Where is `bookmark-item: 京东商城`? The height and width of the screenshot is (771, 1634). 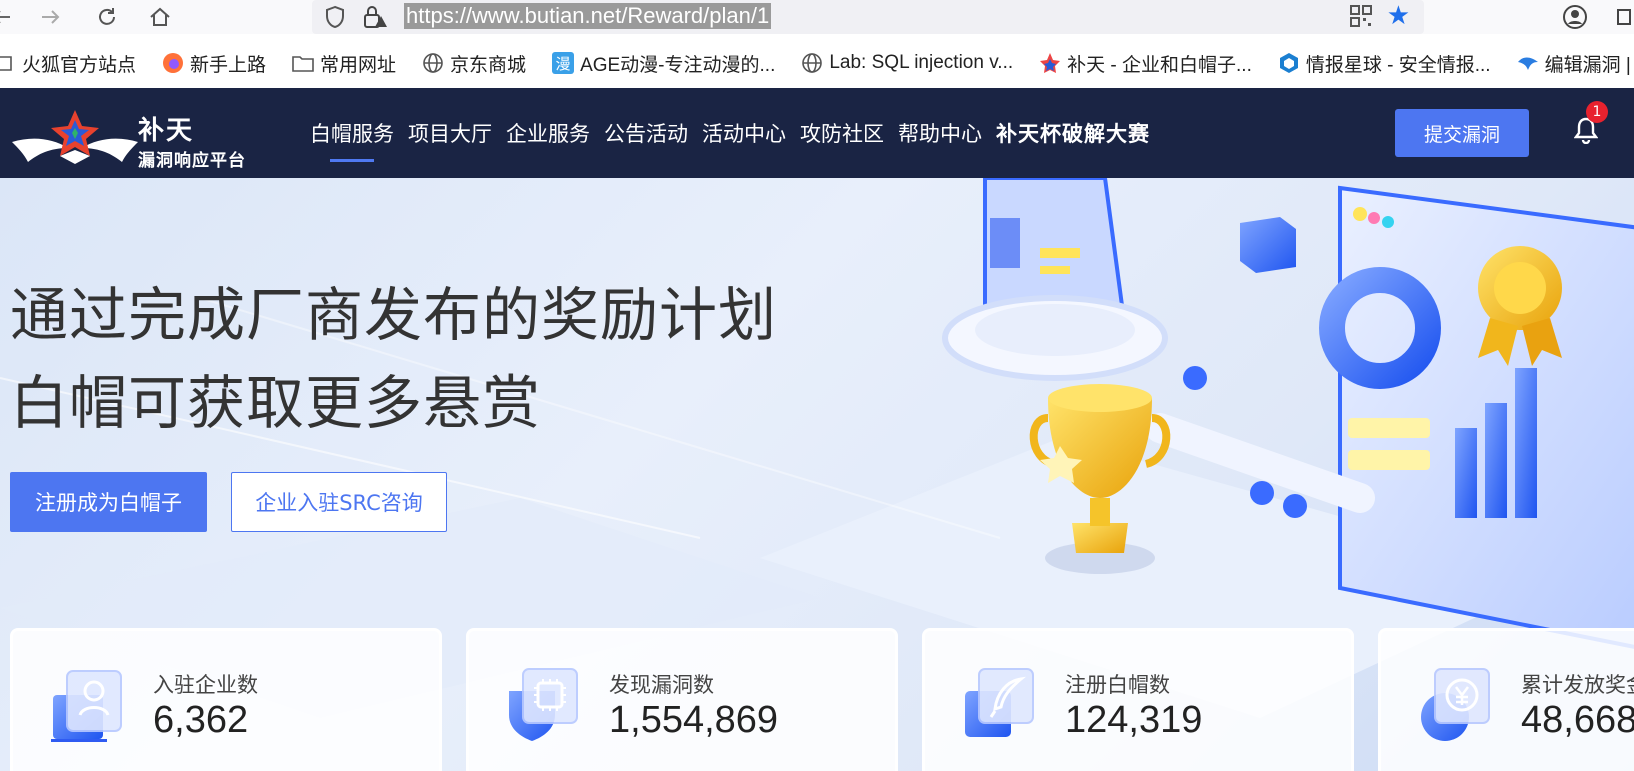 bookmark-item: 京东商城 is located at coordinates (474, 63).